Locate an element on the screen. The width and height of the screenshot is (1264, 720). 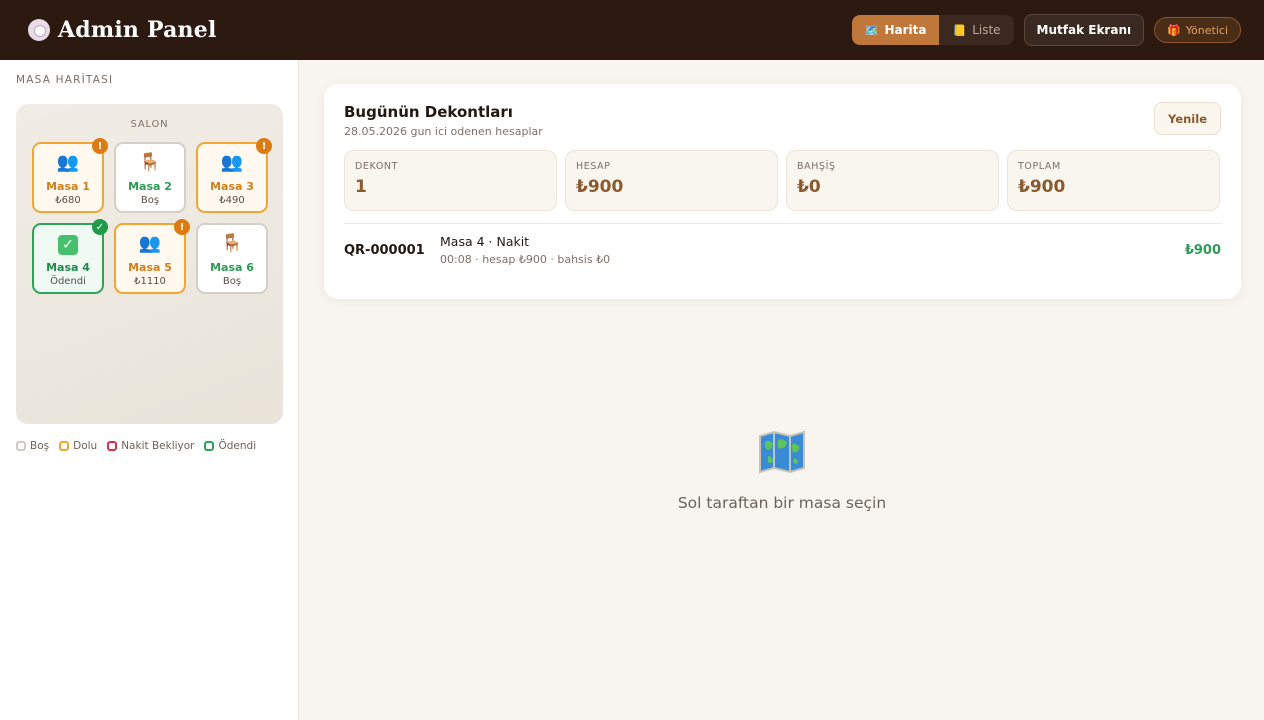
empty-state: Sol taraftan bir masa seçin is located at coordinates (782, 471).